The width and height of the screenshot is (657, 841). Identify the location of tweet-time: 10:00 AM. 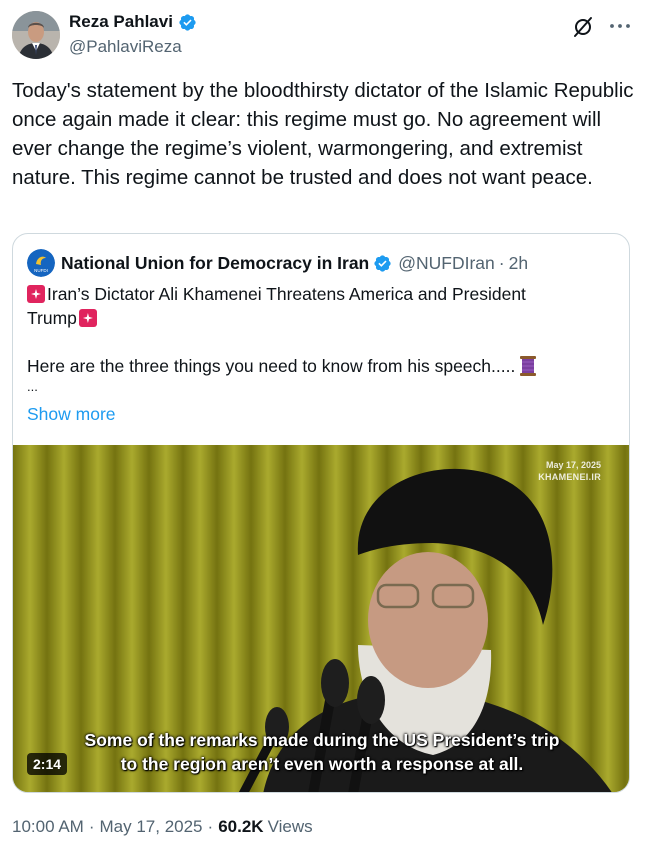
(48, 827).